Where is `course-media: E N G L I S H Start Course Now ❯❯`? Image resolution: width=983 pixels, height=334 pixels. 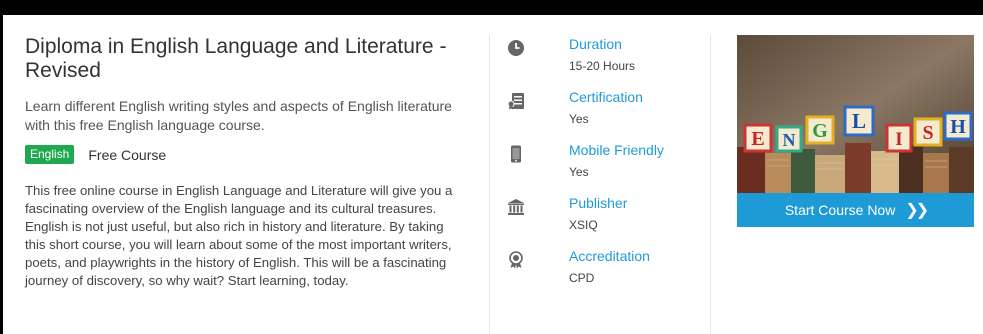 course-media: E N G L I S H Start Course Now ❯❯ is located at coordinates (855, 131).